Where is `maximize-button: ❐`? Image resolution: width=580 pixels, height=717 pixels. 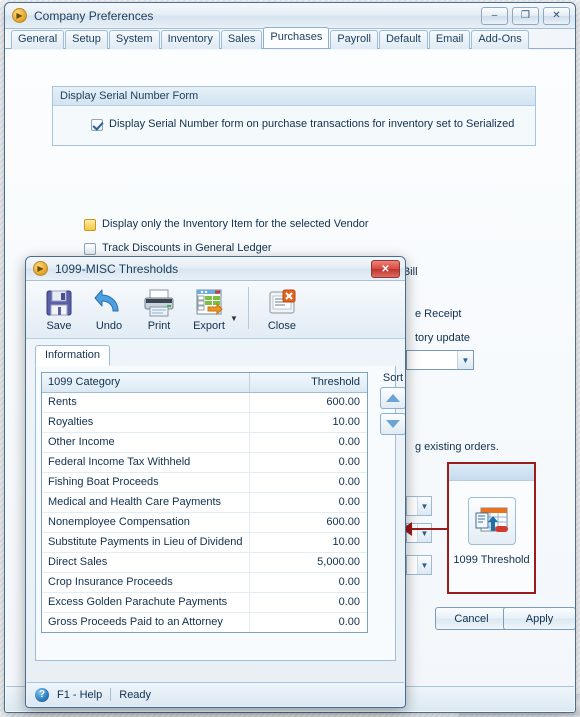
maximize-button: ❐ is located at coordinates (525, 16).